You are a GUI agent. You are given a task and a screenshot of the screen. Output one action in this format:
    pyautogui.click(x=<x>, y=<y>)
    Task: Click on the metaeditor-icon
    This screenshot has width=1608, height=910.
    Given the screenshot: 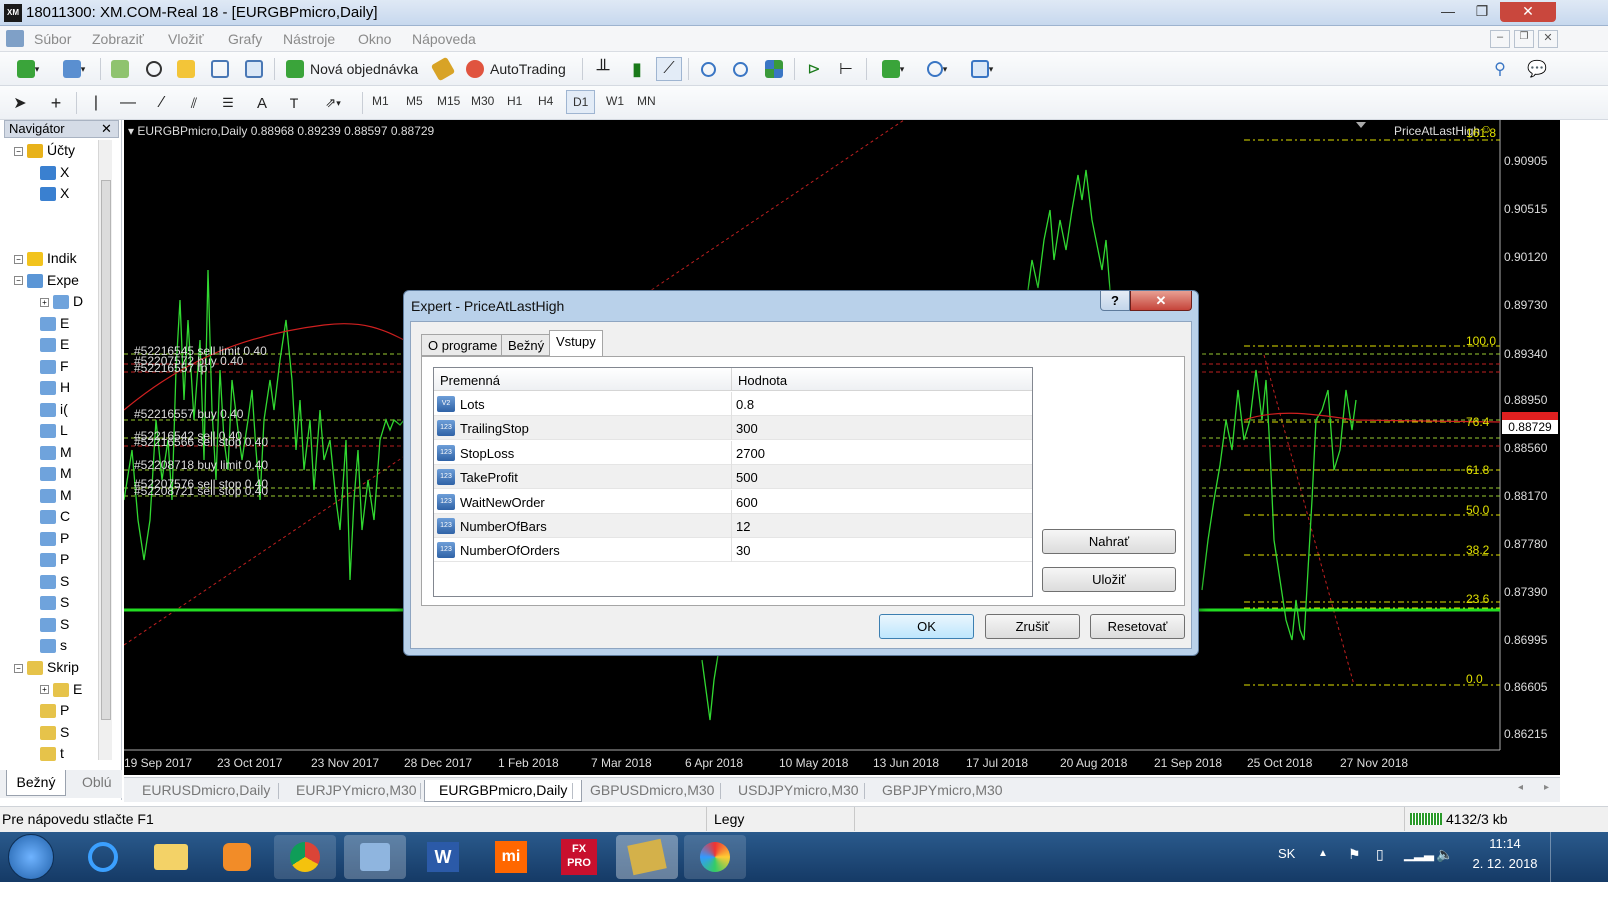 What is the action you would take?
    pyautogui.click(x=443, y=69)
    